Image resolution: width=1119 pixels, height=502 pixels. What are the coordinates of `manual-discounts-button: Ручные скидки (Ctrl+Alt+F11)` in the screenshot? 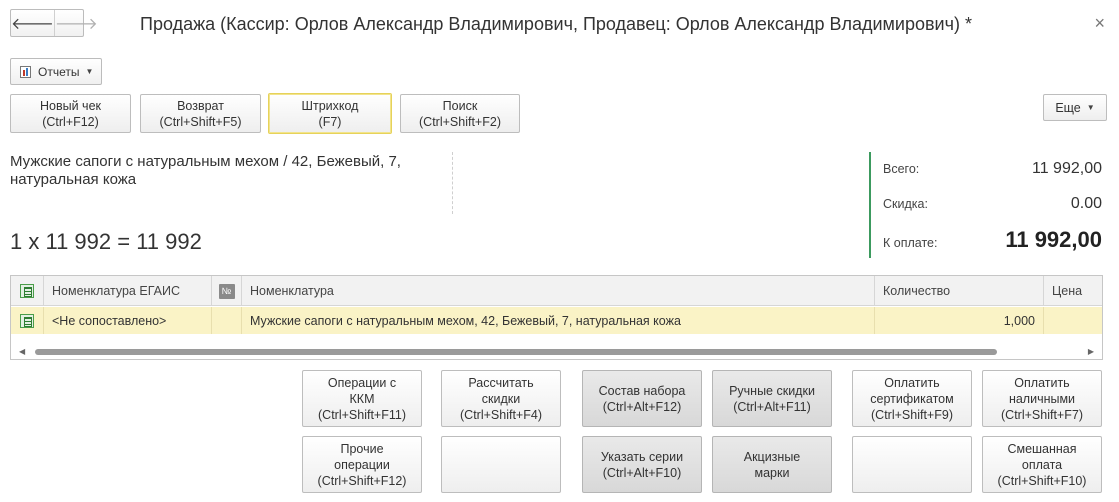 It's located at (772, 398).